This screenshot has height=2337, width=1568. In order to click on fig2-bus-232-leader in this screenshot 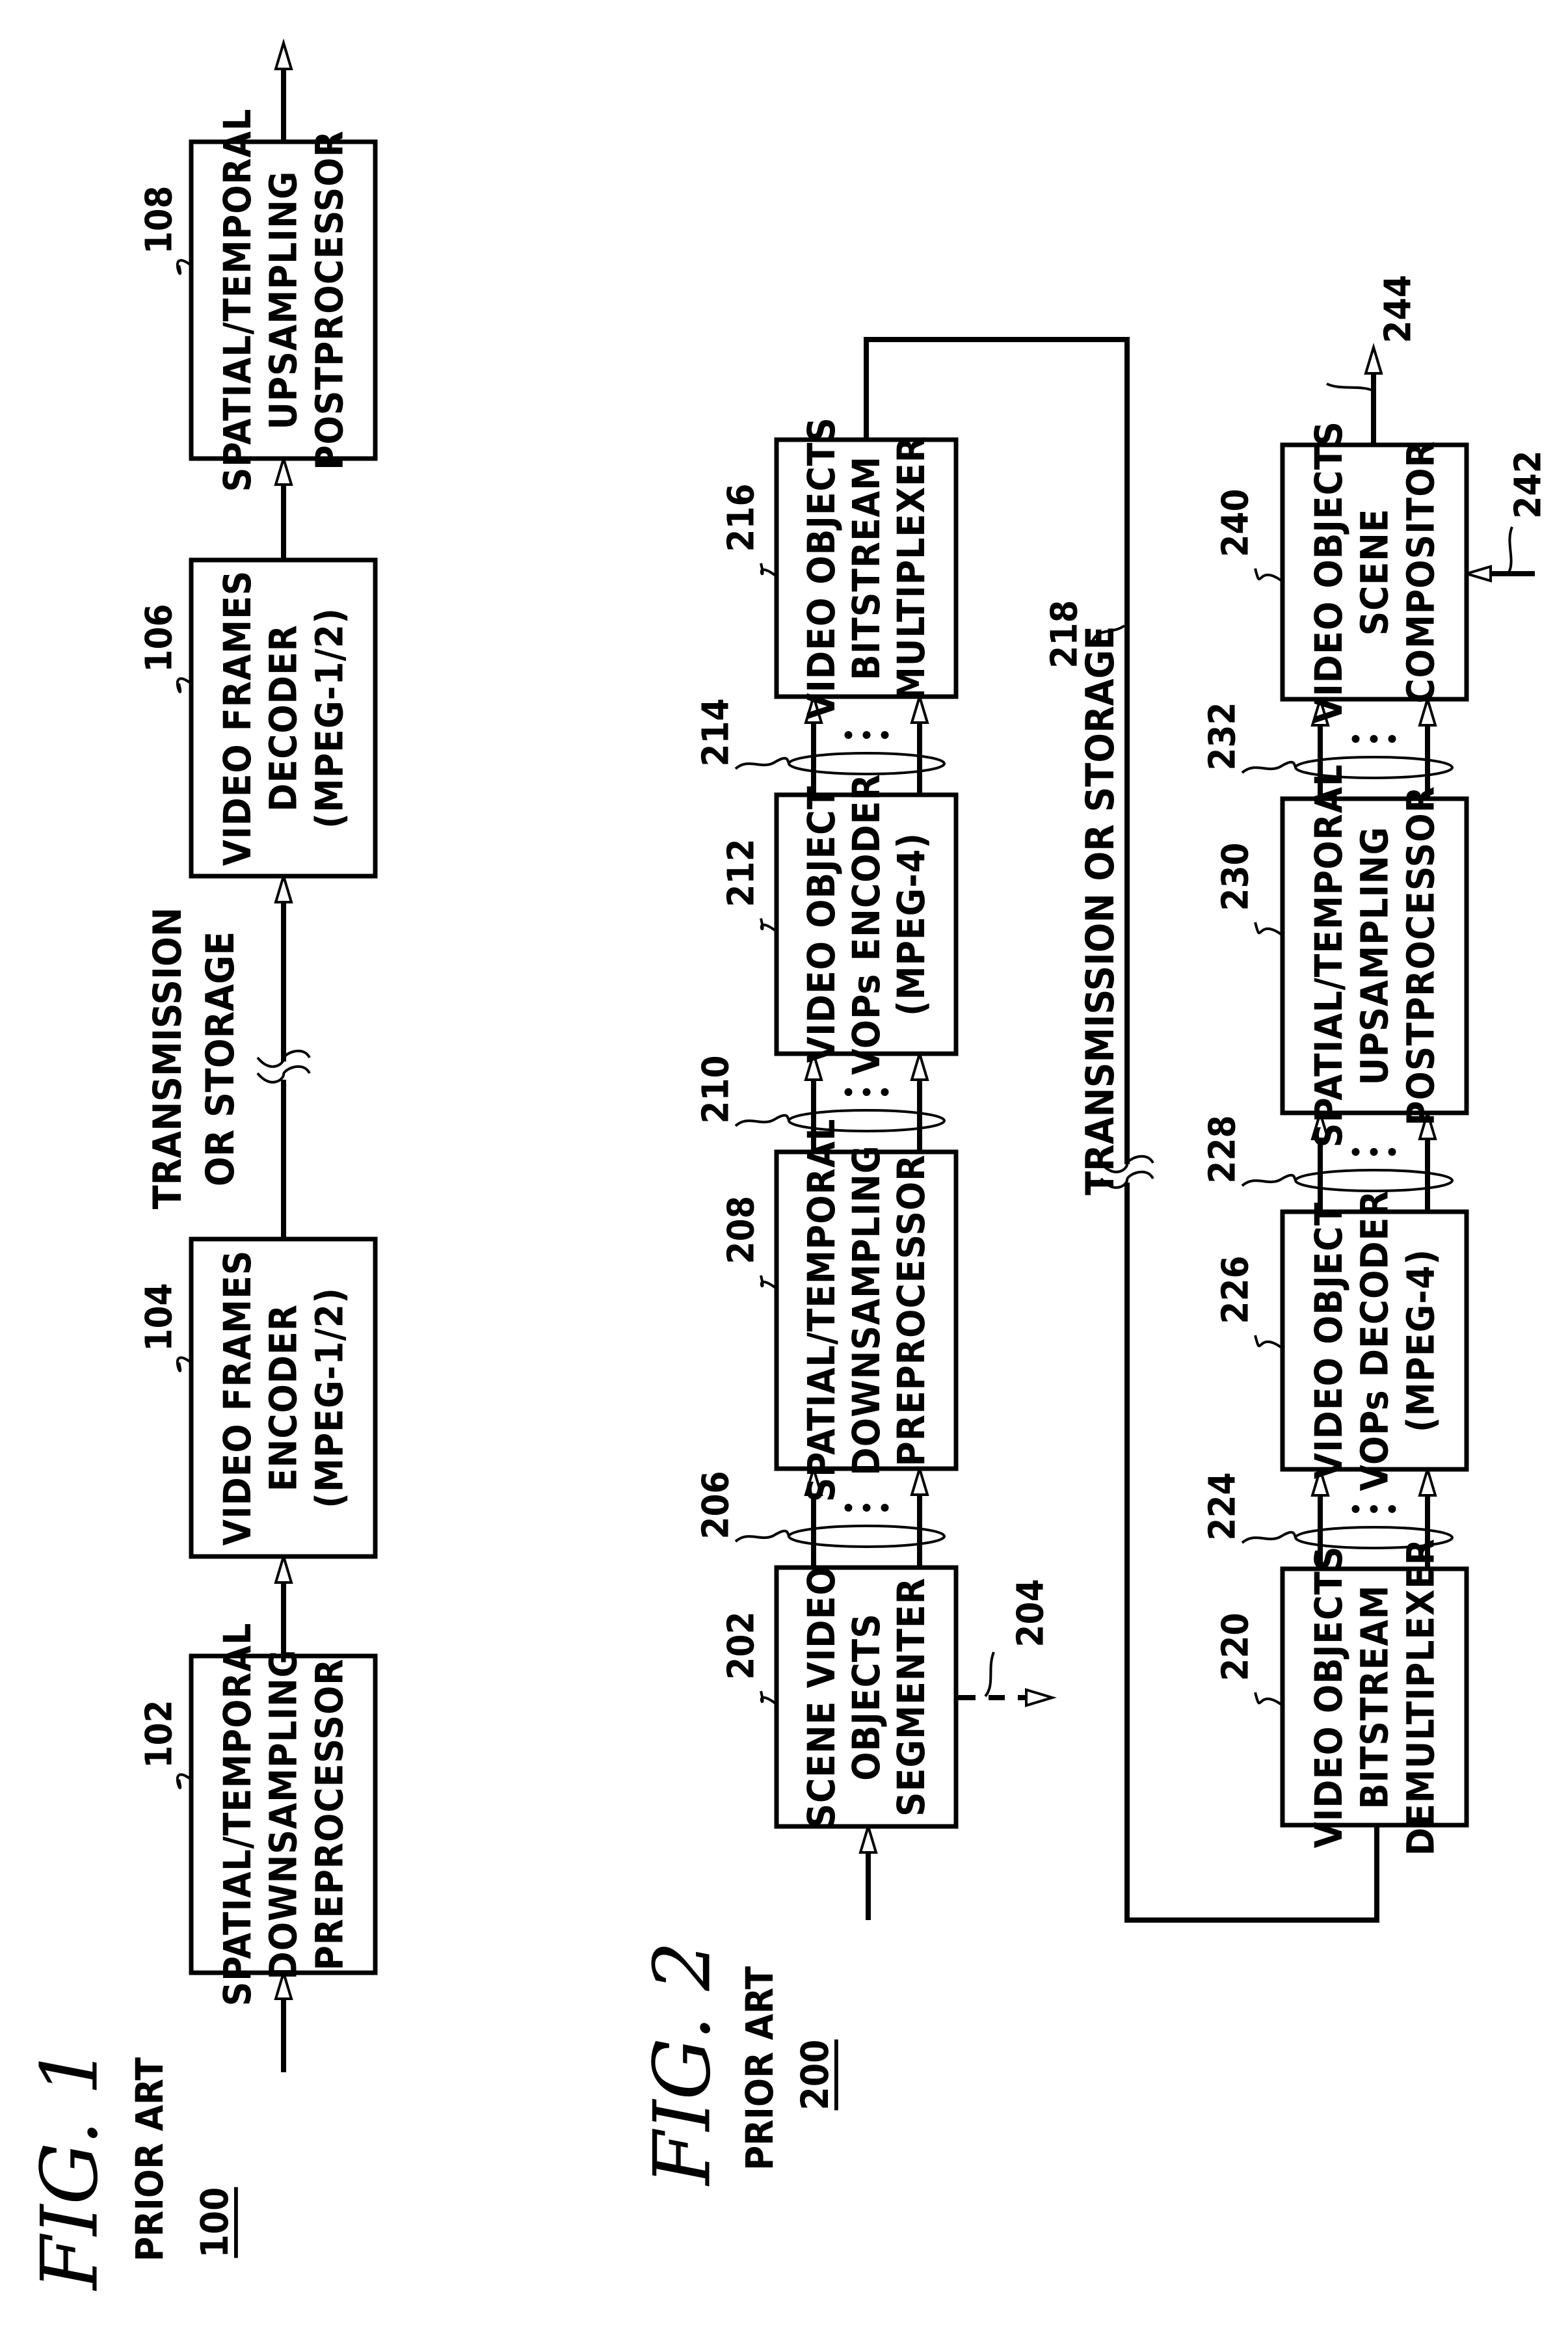, I will do `click(1269, 767)`.